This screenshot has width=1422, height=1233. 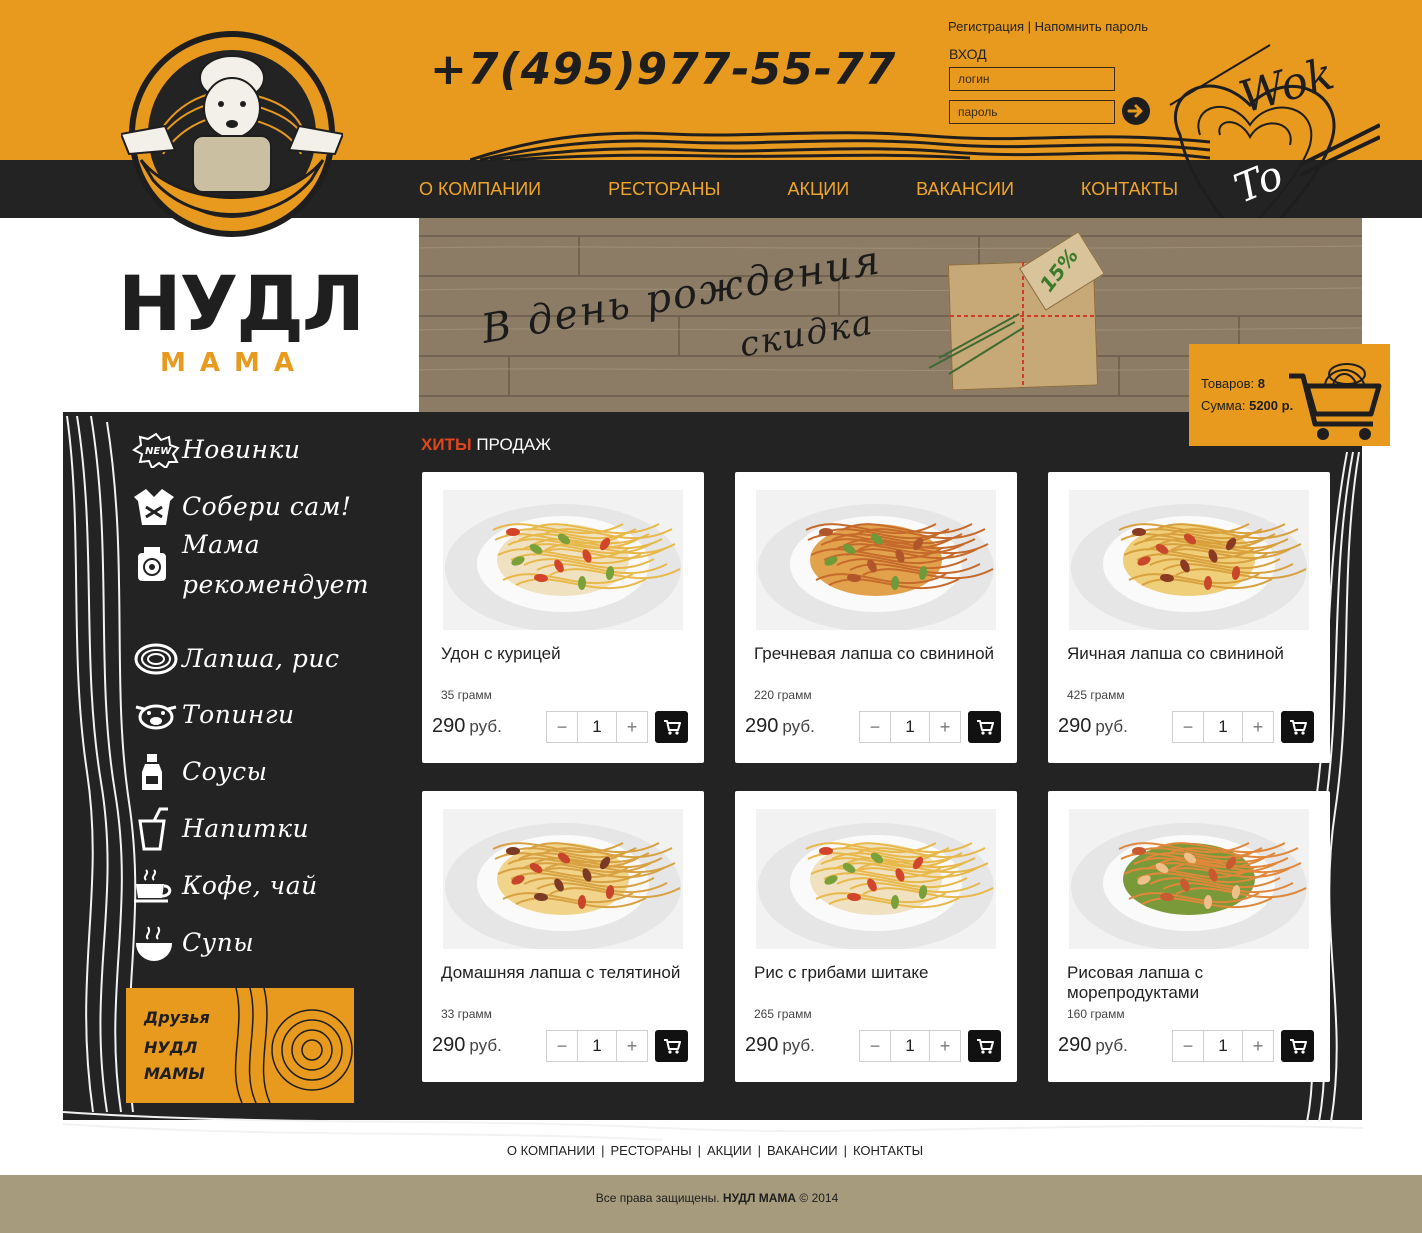 What do you see at coordinates (986, 26) in the screenshot?
I see `register-link: Регистрация` at bounding box center [986, 26].